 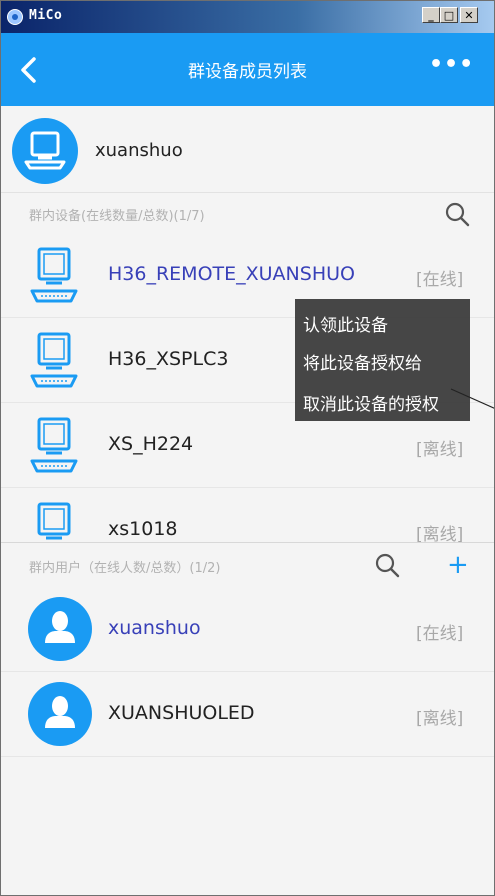 I want to click on maximize-button: □, so click(x=449, y=15).